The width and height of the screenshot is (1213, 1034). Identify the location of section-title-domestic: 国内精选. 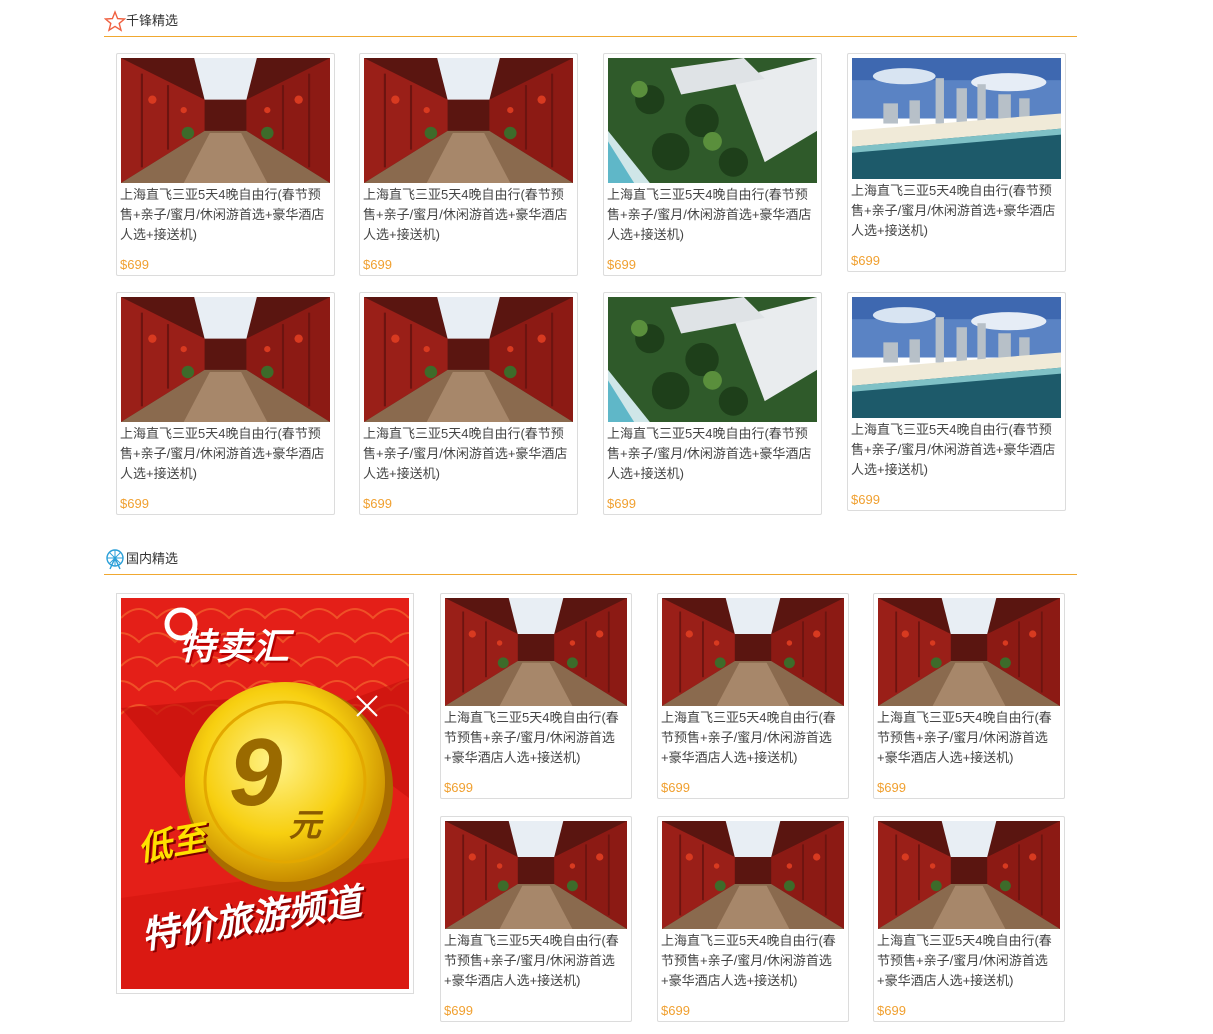
(152, 558).